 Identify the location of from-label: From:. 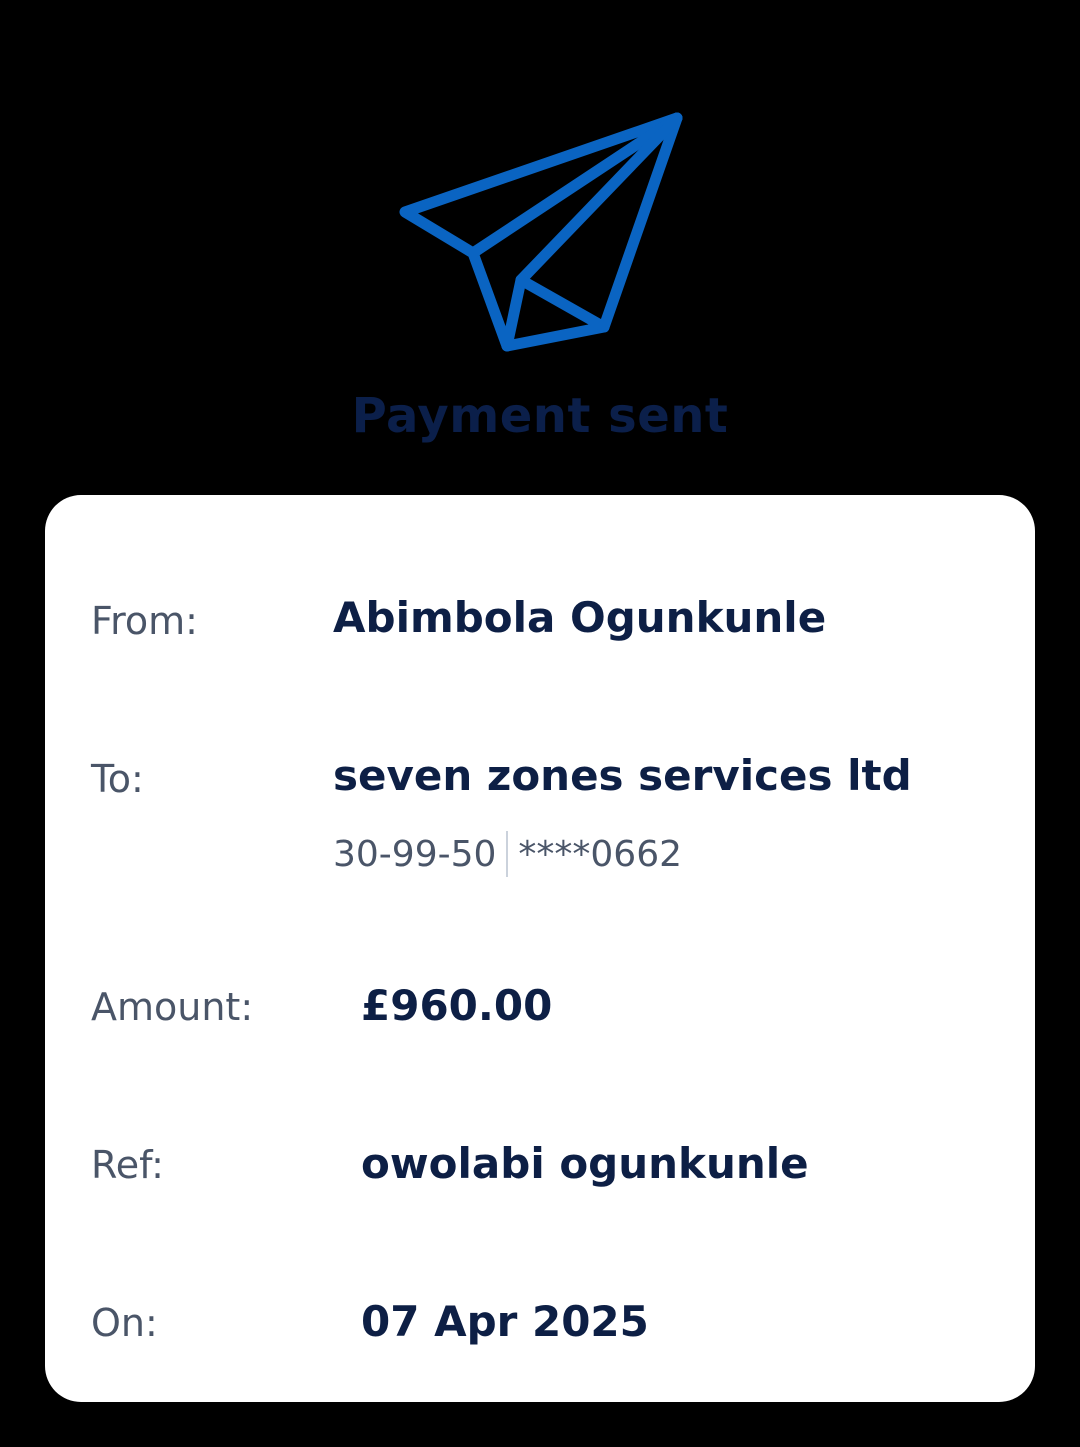
(144, 621).